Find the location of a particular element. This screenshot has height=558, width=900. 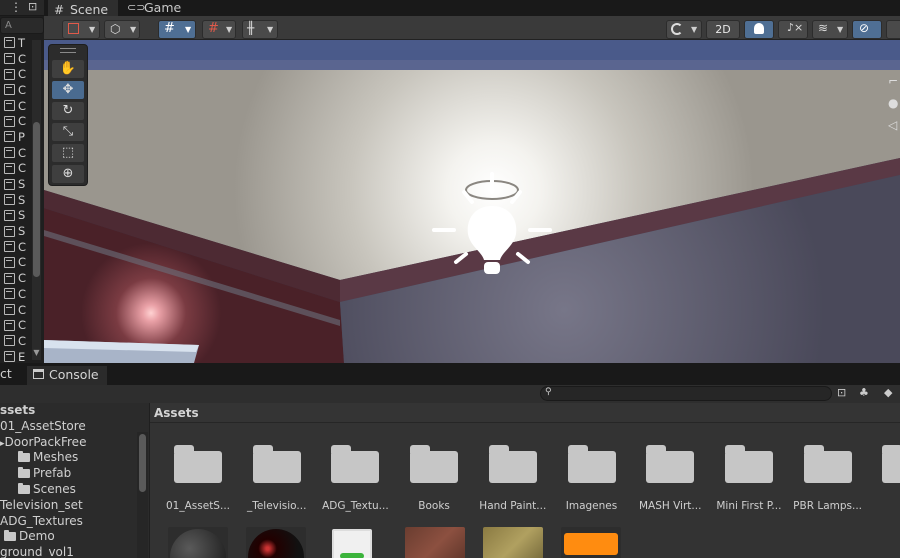

transform-tool-button: ⊕ is located at coordinates (68, 174).